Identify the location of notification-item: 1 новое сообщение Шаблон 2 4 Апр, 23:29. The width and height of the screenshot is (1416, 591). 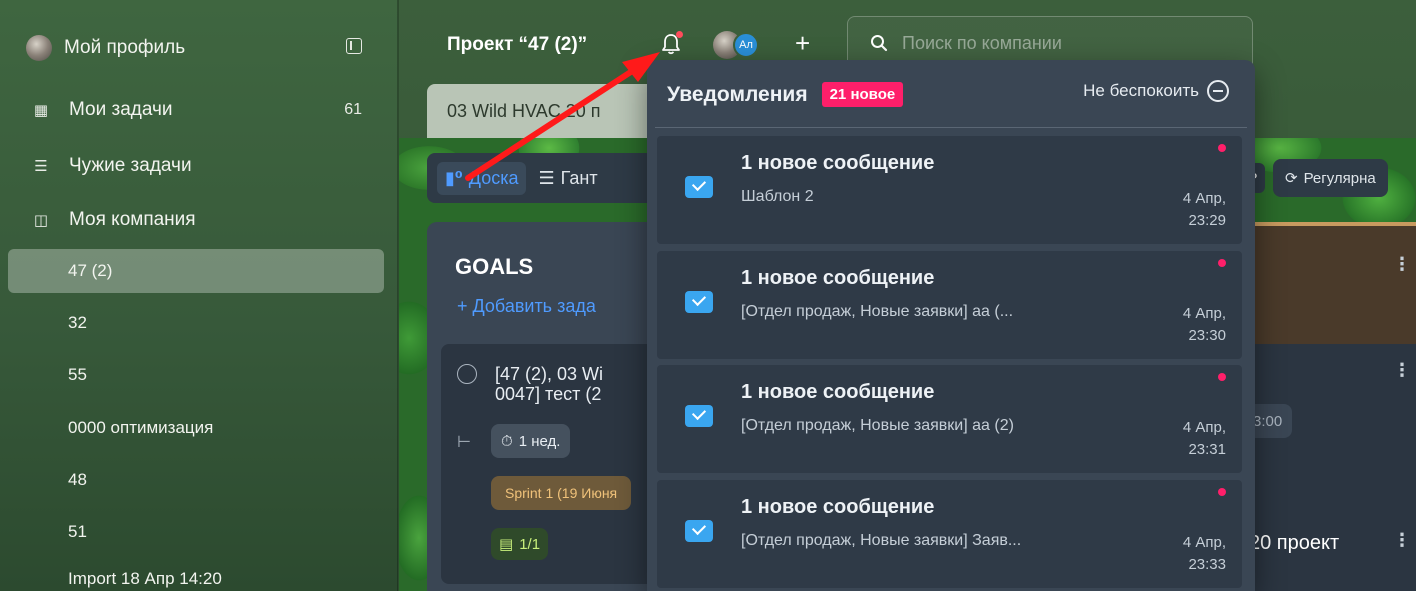
(949, 190).